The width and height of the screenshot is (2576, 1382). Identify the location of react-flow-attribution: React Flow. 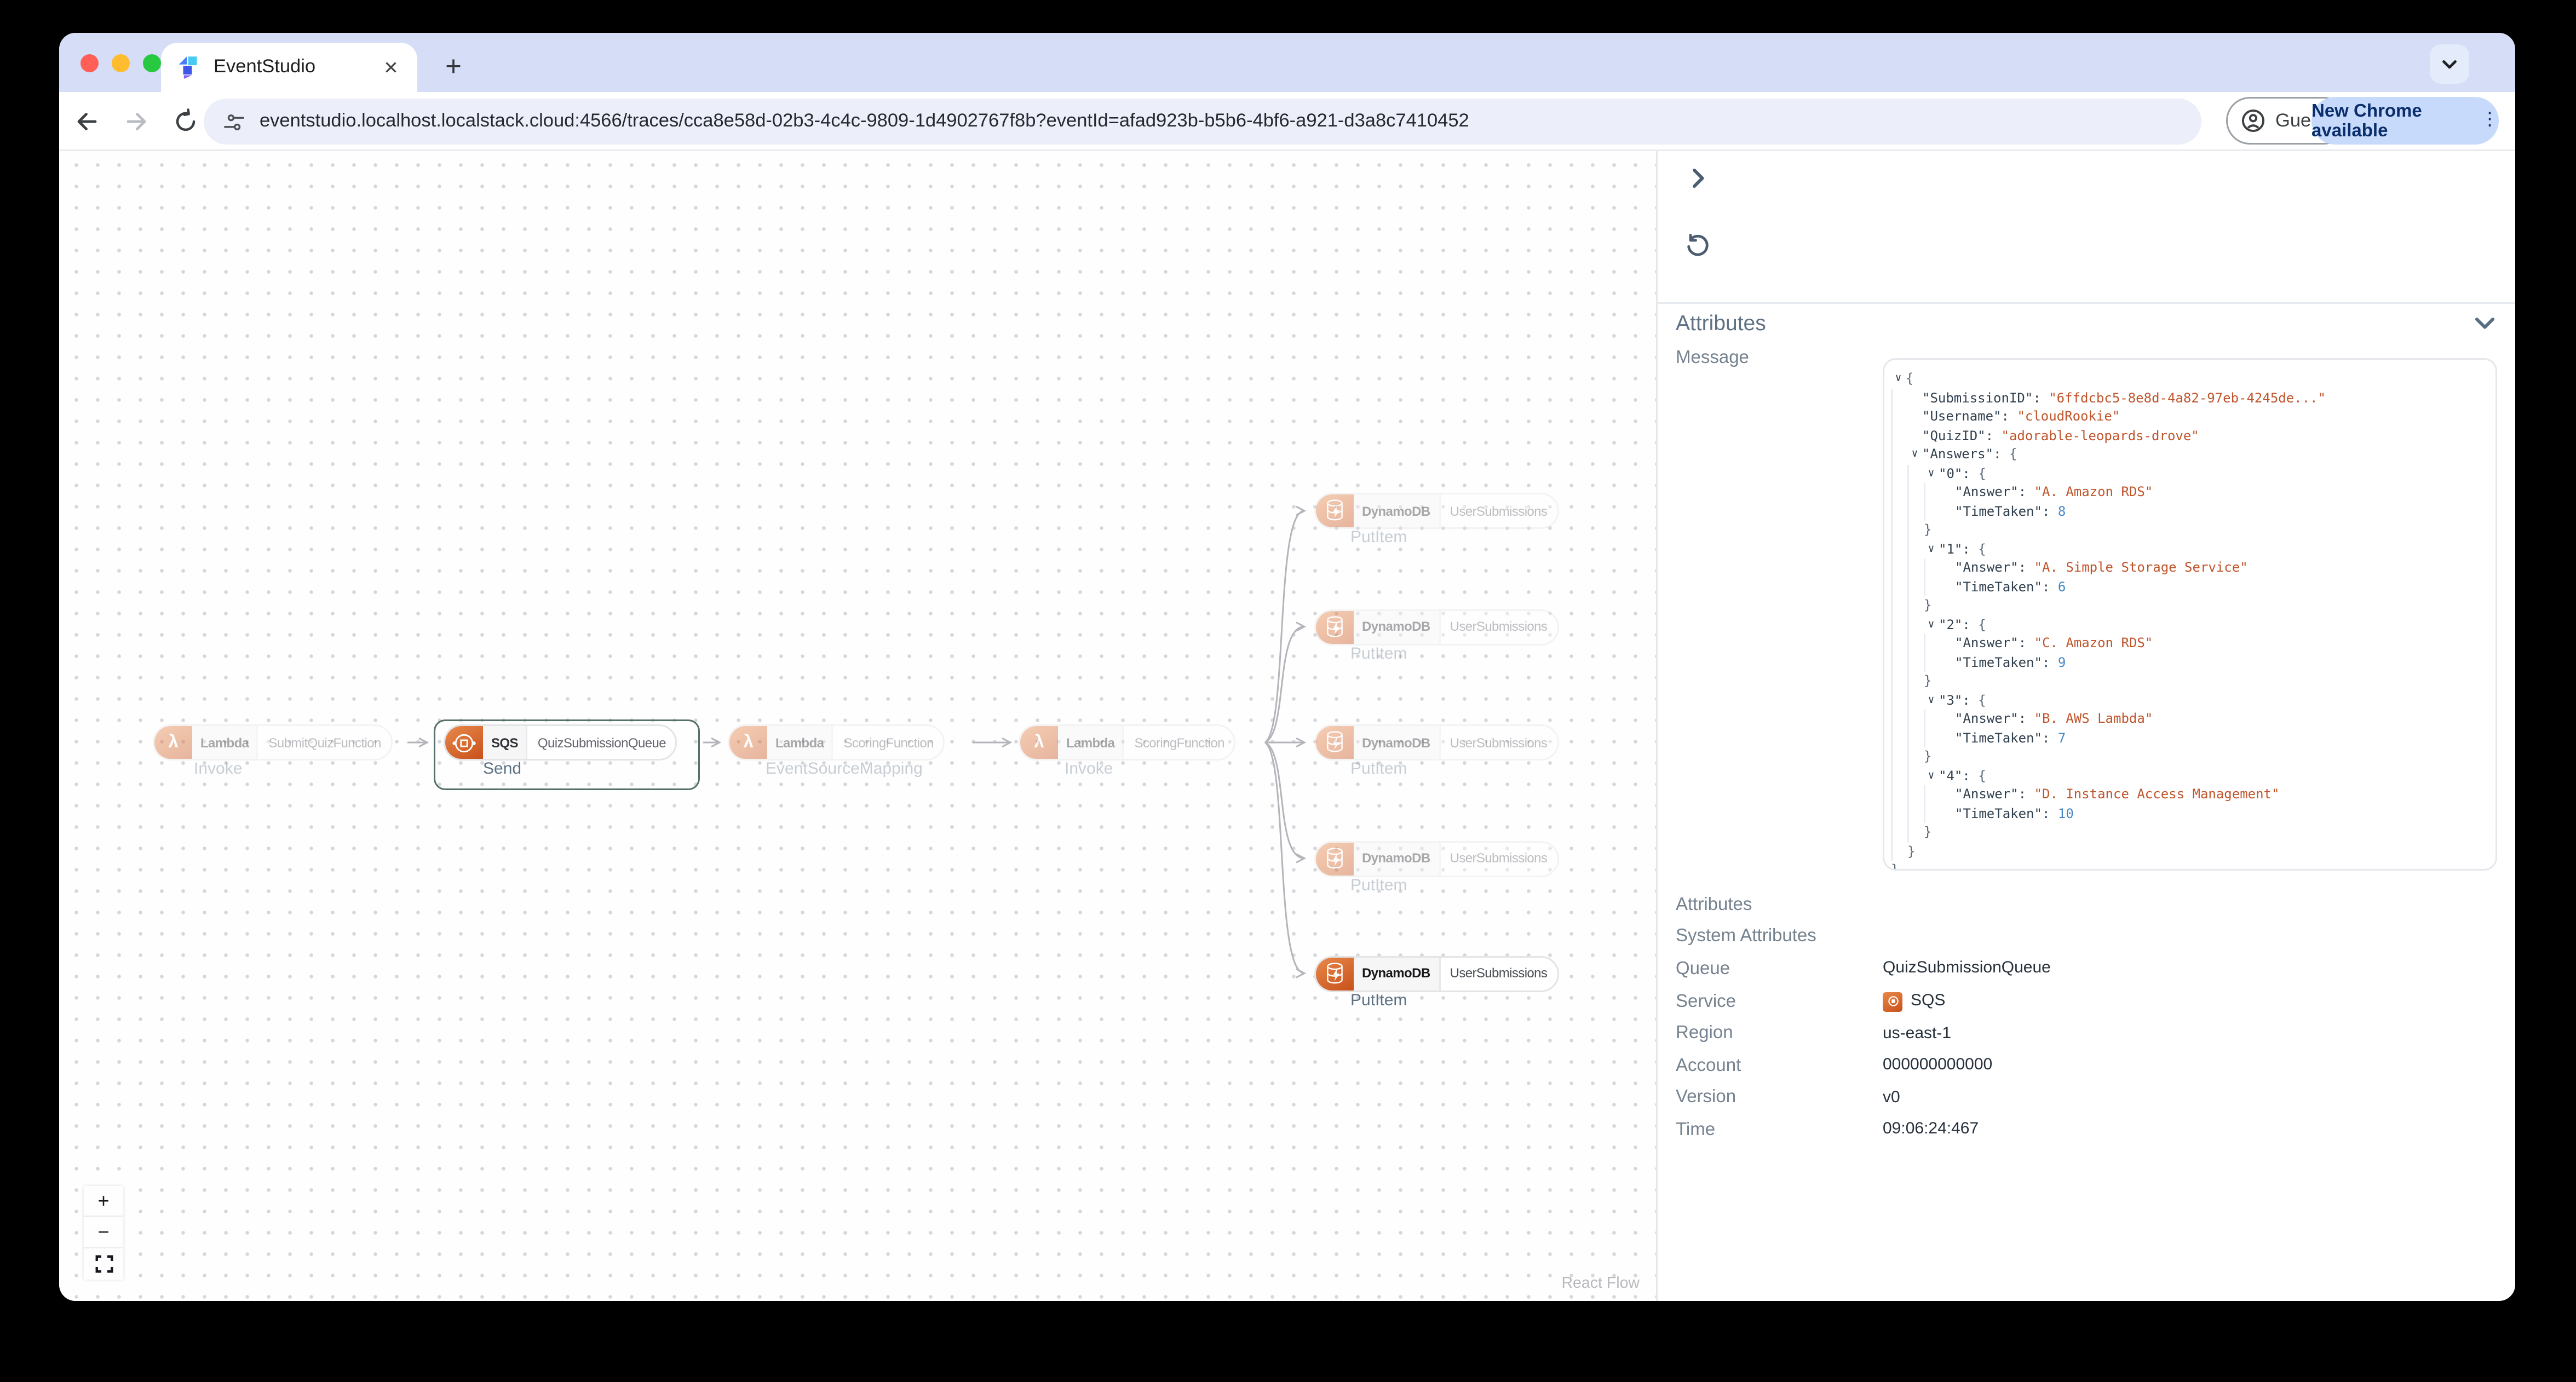
(1601, 1284).